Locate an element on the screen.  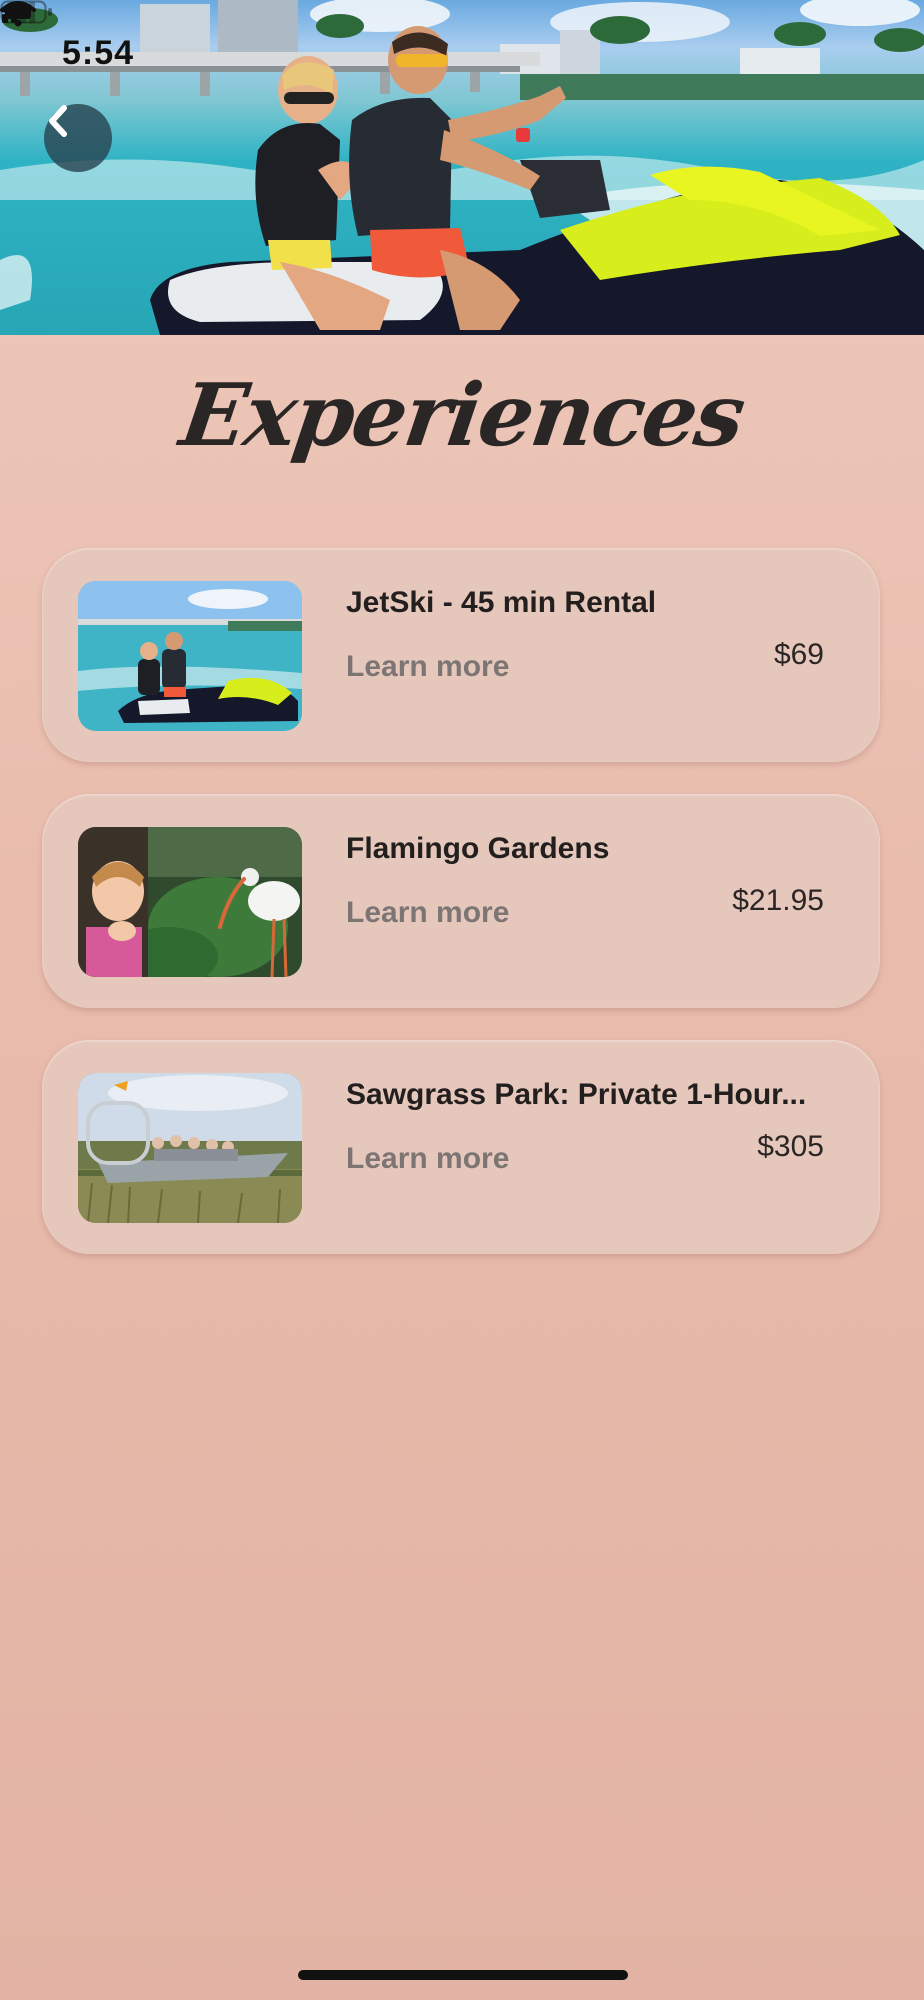
experience-card-jetski: JetSki - 45 min Rental Learn more $69 is located at coordinates (461, 655).